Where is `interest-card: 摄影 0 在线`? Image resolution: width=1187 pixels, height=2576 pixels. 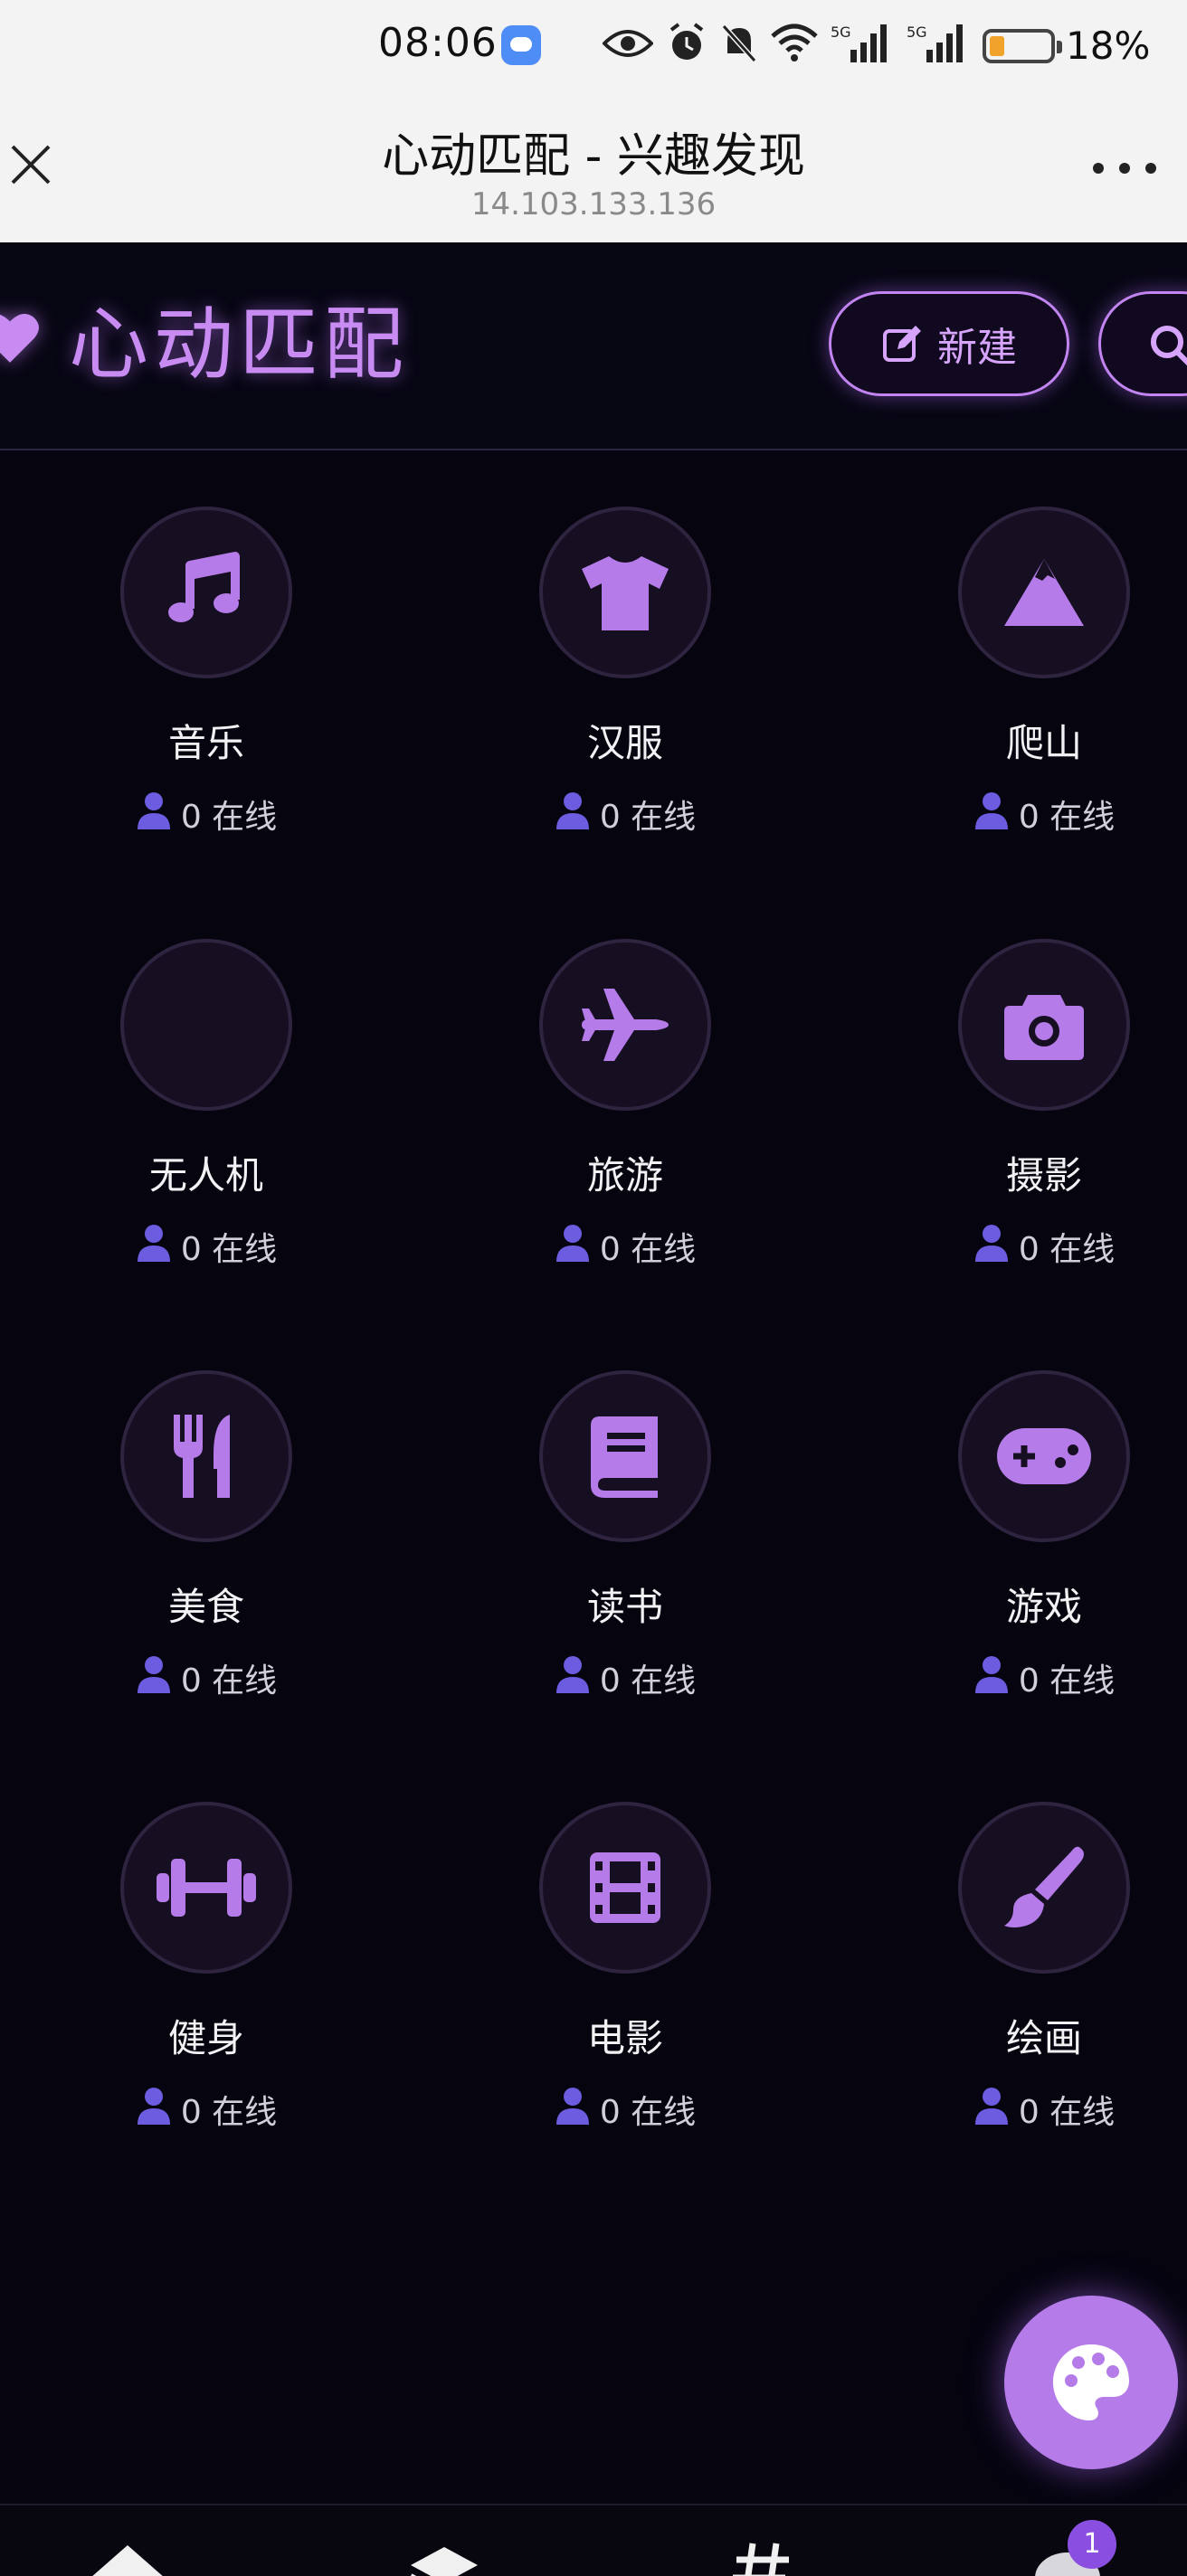 interest-card: 摄影 0 在线 is located at coordinates (1044, 1082).